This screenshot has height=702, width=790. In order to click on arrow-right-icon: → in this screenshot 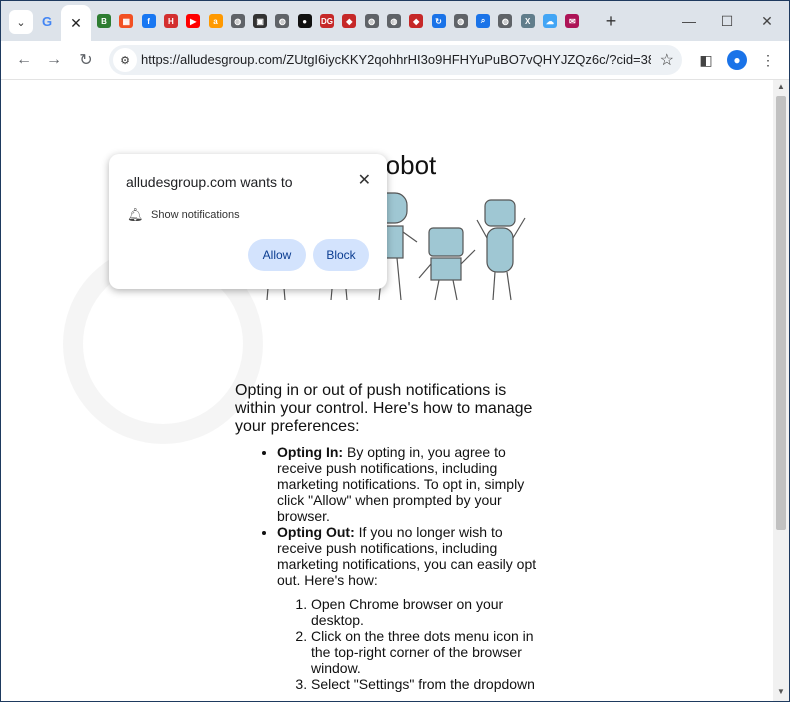, I will do `click(54, 59)`.